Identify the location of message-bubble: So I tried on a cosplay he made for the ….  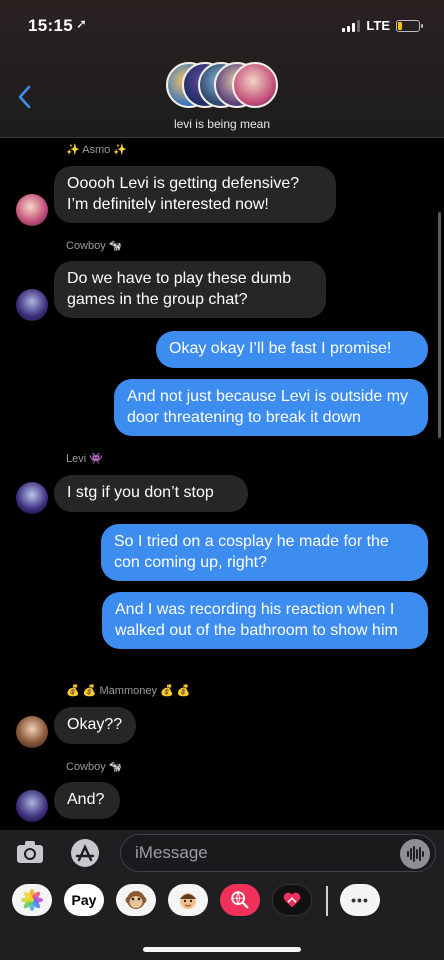
(264, 552).